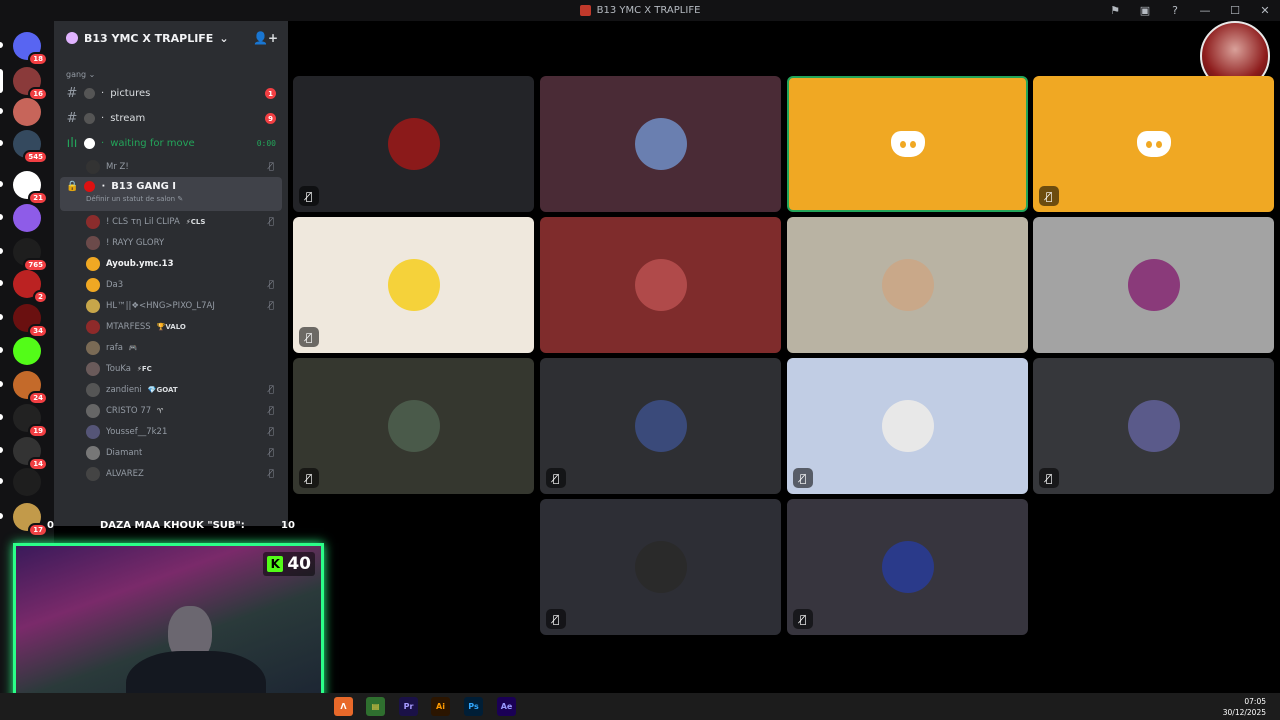  Describe the element at coordinates (171, 242) in the screenshot. I see `voice-user: ! RAYY GLORY` at that location.